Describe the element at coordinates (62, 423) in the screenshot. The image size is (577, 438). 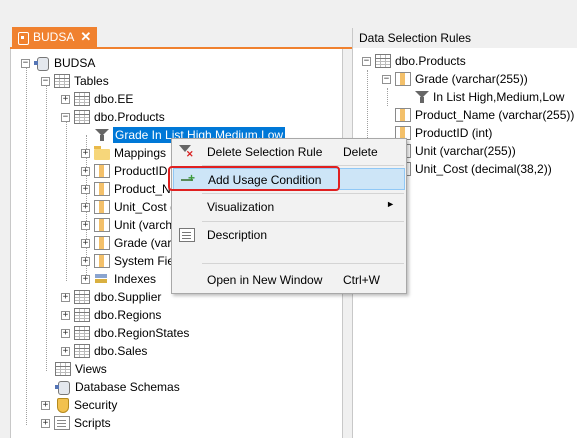
I see `script-icon` at that location.